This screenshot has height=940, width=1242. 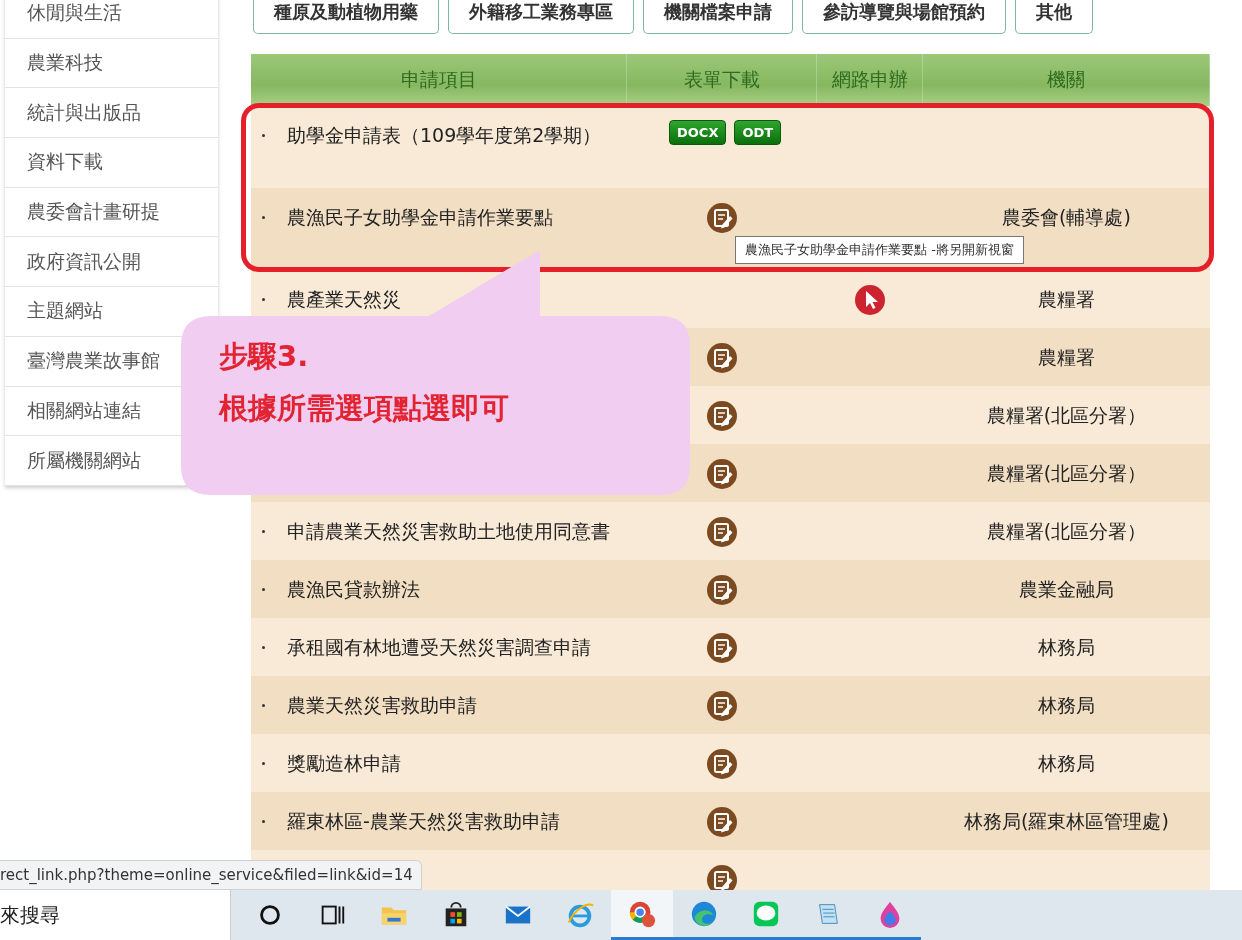 What do you see at coordinates (111, 63) in the screenshot?
I see `sidebar-item: 農業科技` at bounding box center [111, 63].